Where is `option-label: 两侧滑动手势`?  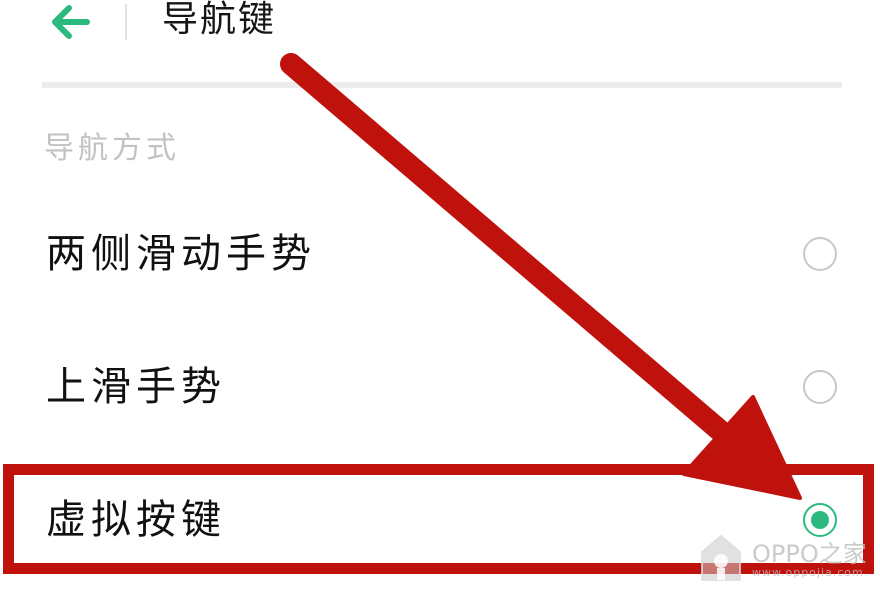 option-label: 两侧滑动手势 is located at coordinates (181, 254).